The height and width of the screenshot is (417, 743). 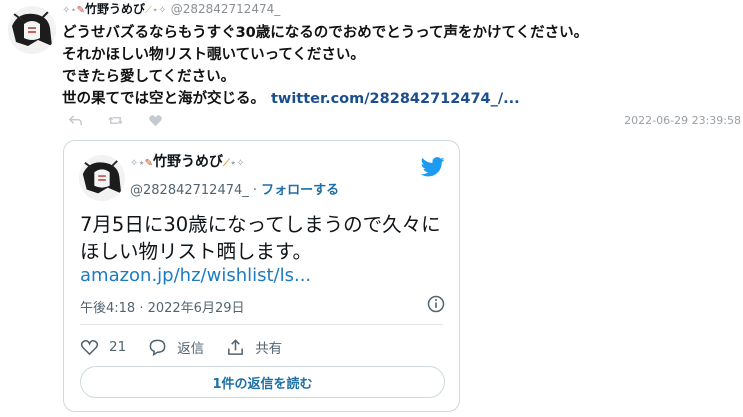 I want to click on quoted-tweet-text: 7月5日に30歳になってしまうので久々に ほしい物リスト晒します。, so click(x=265, y=238).